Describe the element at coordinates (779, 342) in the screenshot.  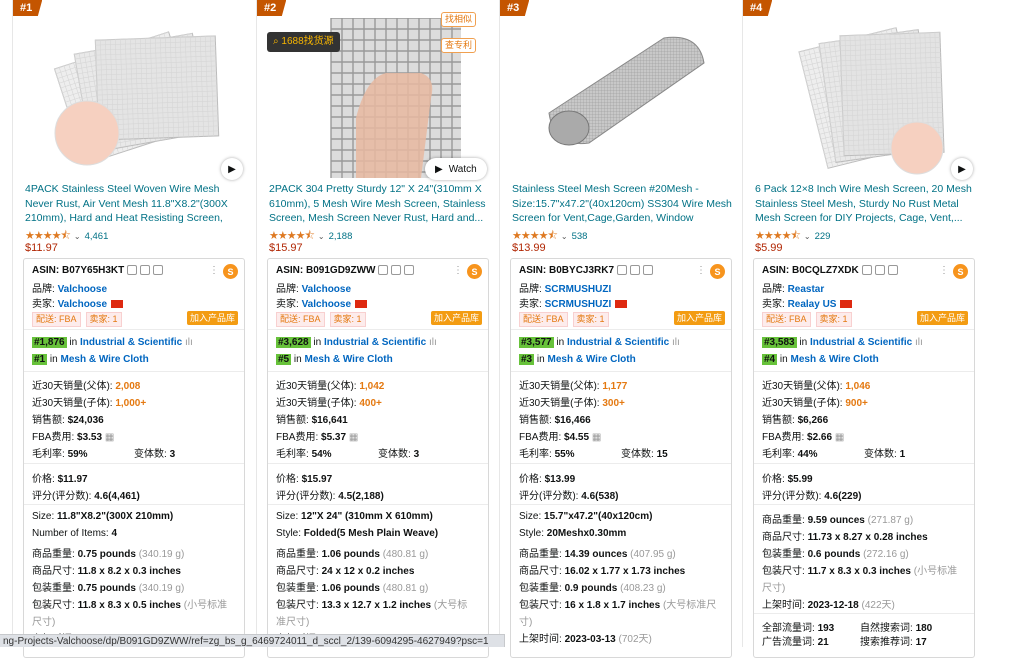
I see `bsr-main-rank: #3,583` at that location.